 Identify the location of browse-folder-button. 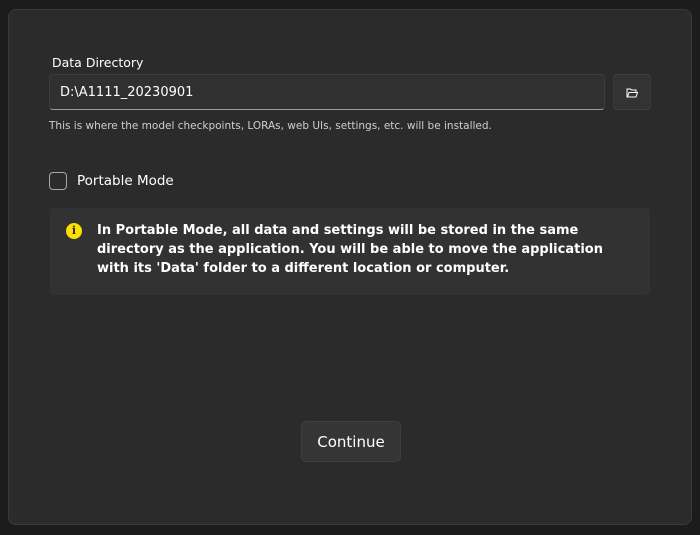
(632, 92).